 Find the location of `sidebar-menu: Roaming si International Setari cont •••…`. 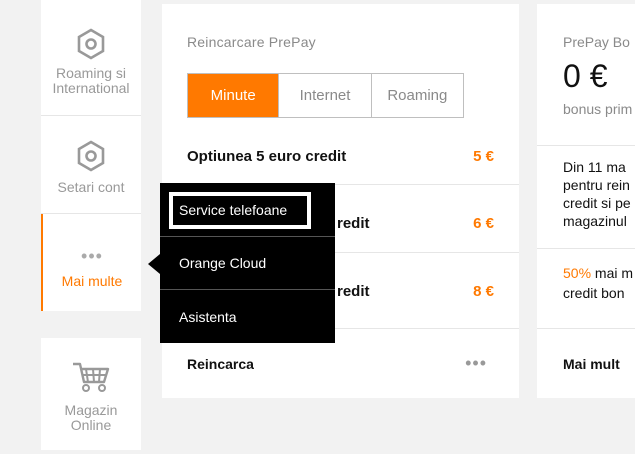

sidebar-menu: Roaming si International Setari cont •••… is located at coordinates (91, 155).